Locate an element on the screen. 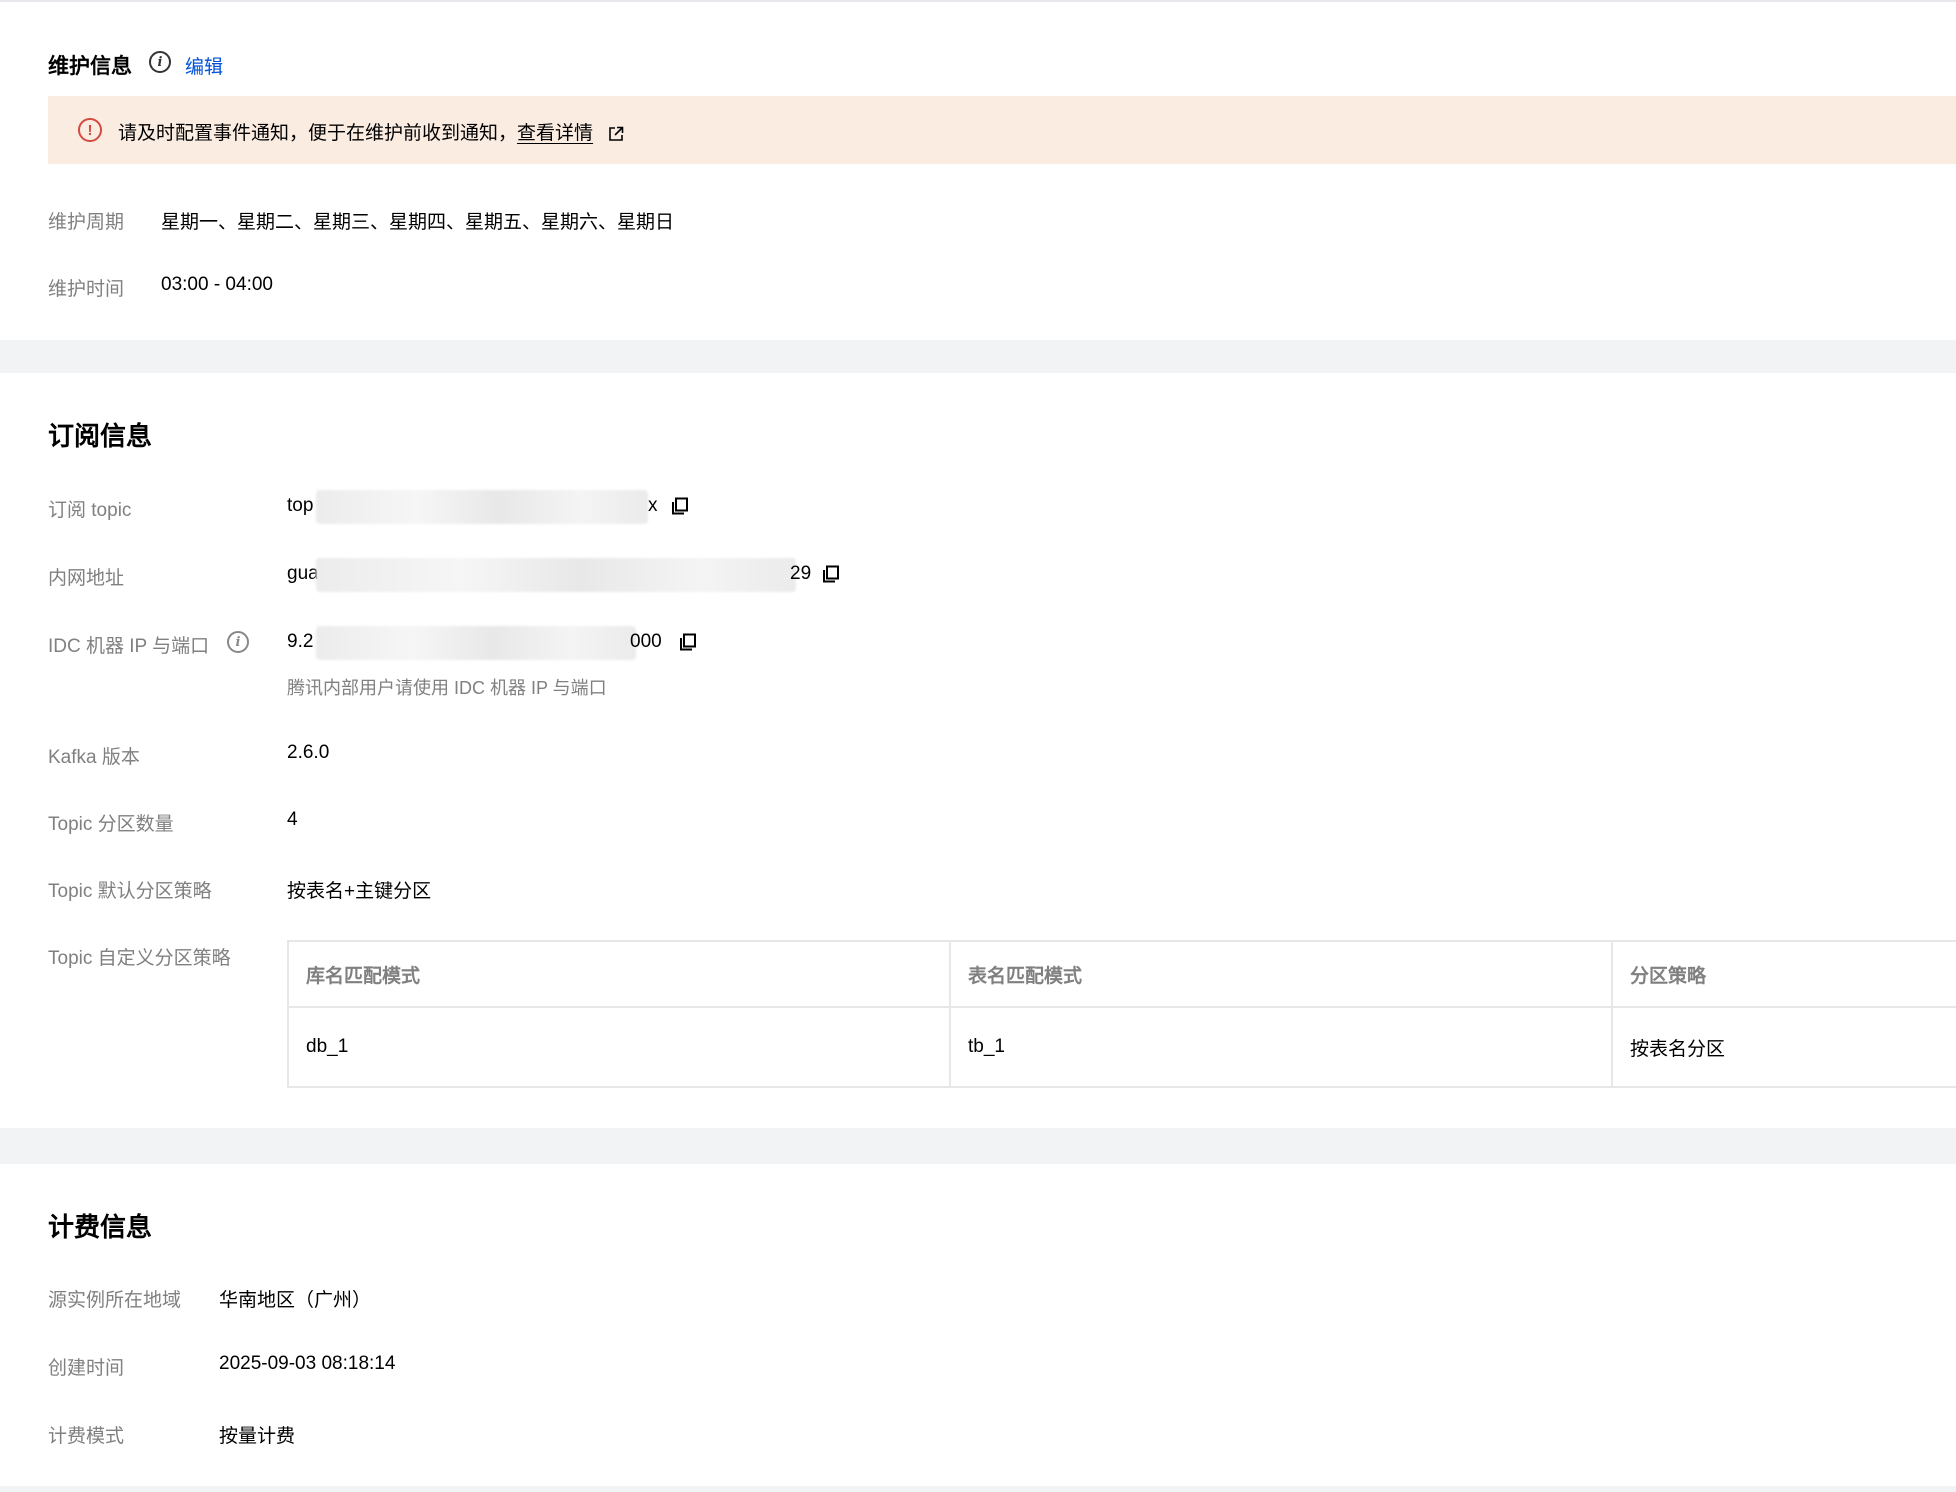  redacted-intranet-address is located at coordinates (556, 575).